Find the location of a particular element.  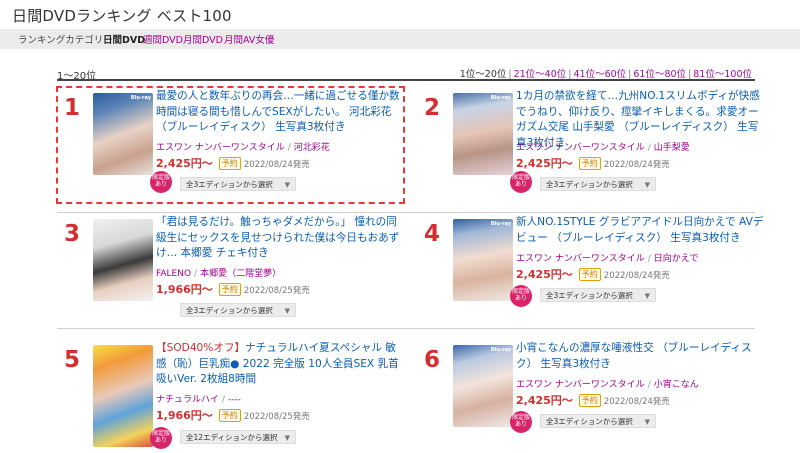

rank-number: 3 is located at coordinates (72, 234).